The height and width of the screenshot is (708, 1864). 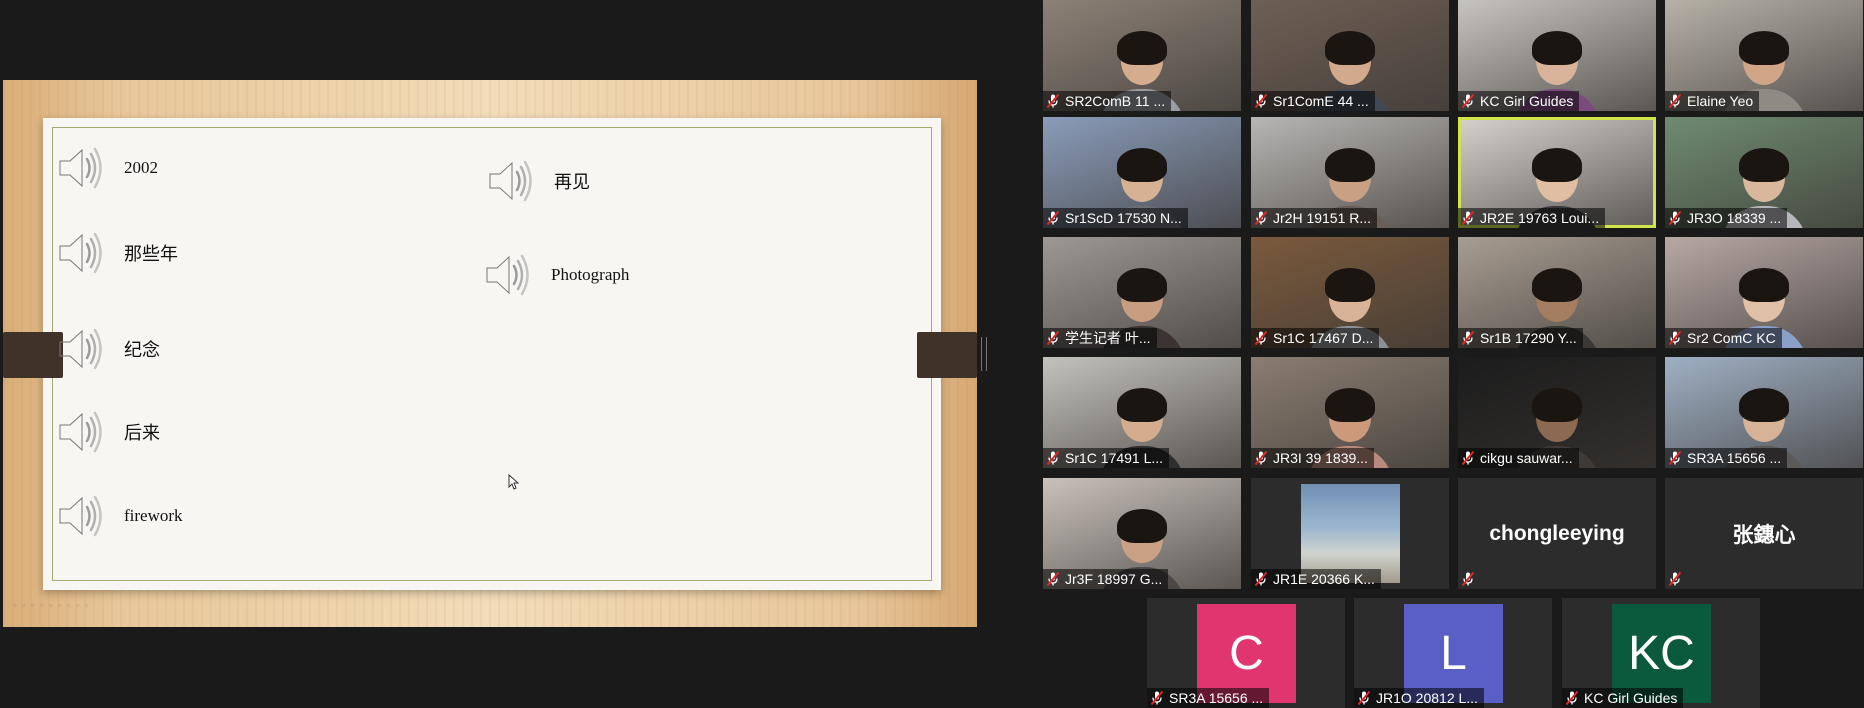 I want to click on audio-item-label: 2002, so click(x=141, y=167).